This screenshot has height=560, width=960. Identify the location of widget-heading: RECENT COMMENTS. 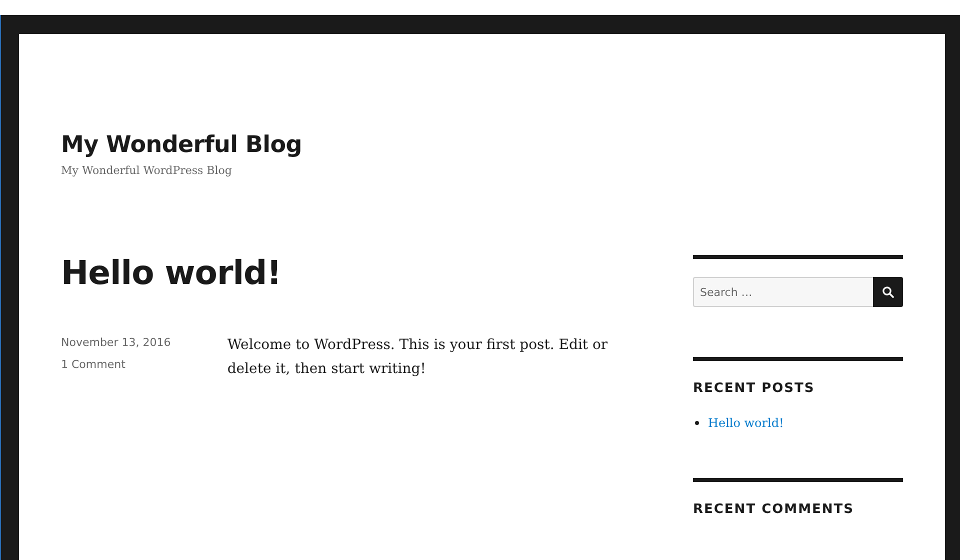
(774, 509).